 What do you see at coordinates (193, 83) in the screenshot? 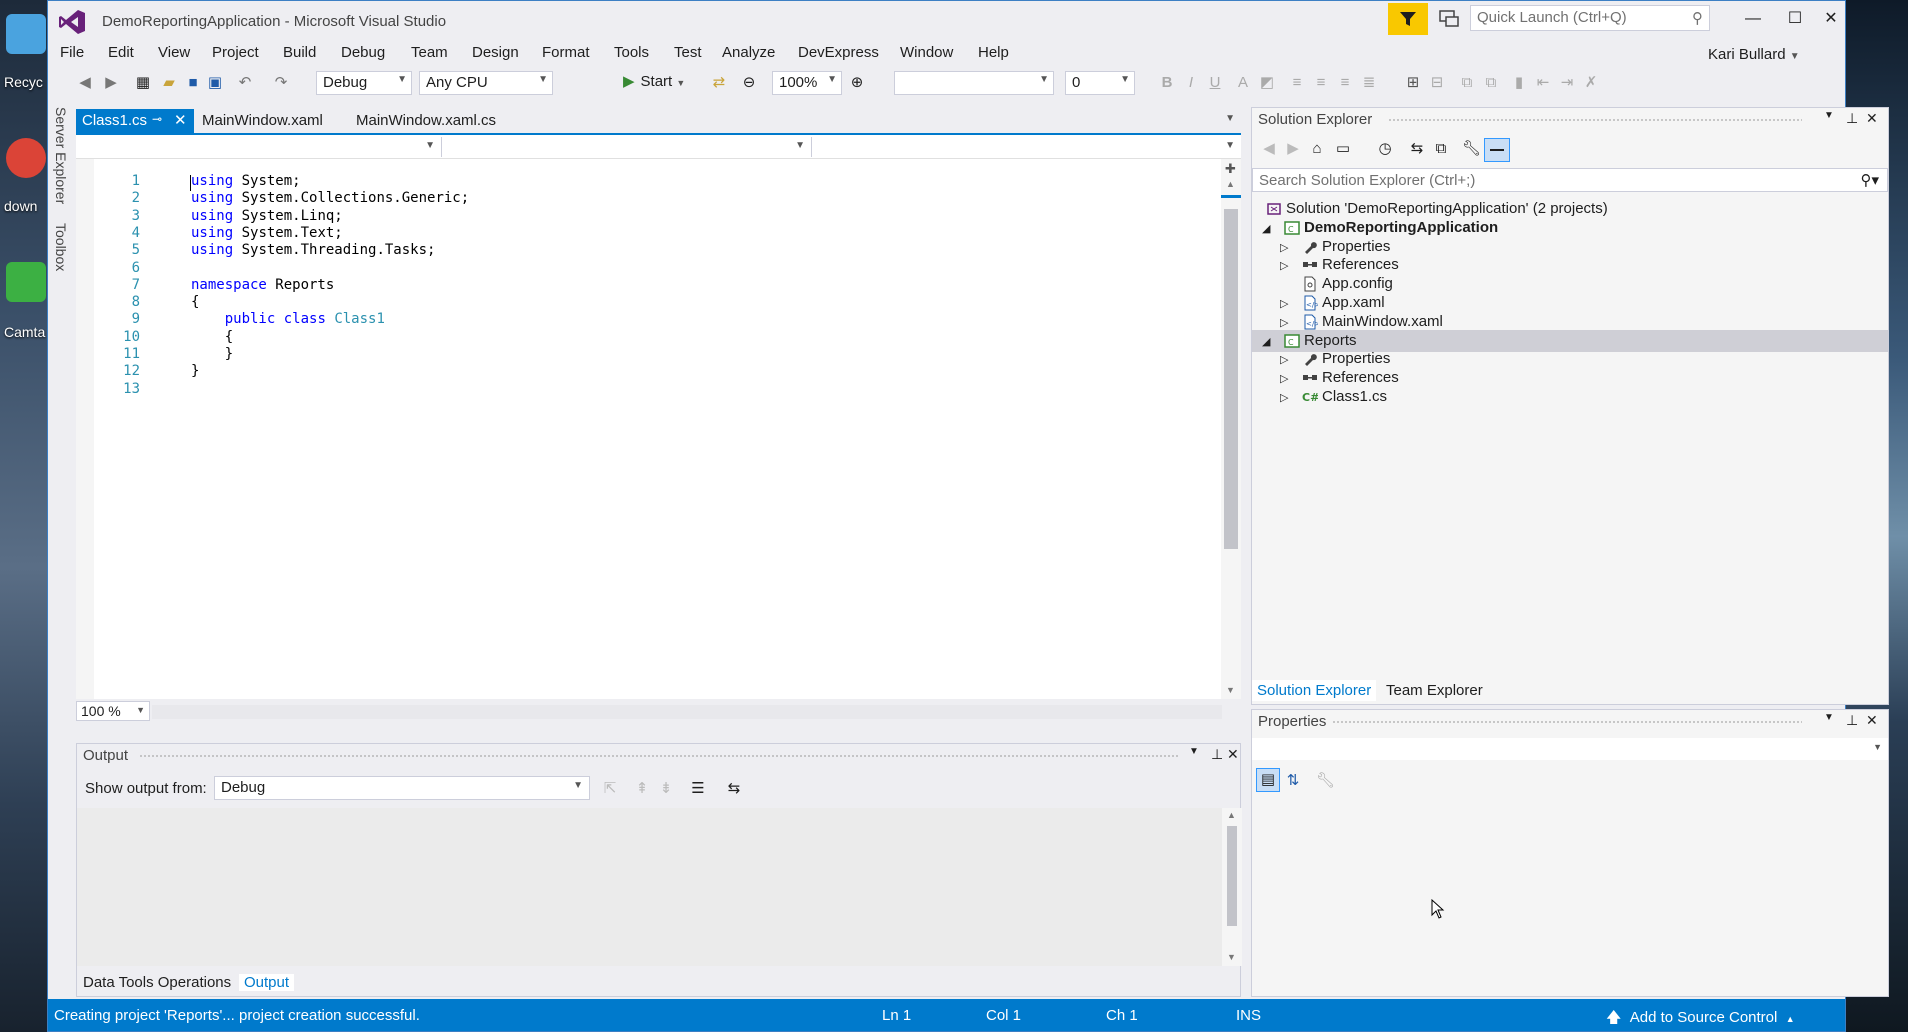
I see `save-icon: ■` at bounding box center [193, 83].